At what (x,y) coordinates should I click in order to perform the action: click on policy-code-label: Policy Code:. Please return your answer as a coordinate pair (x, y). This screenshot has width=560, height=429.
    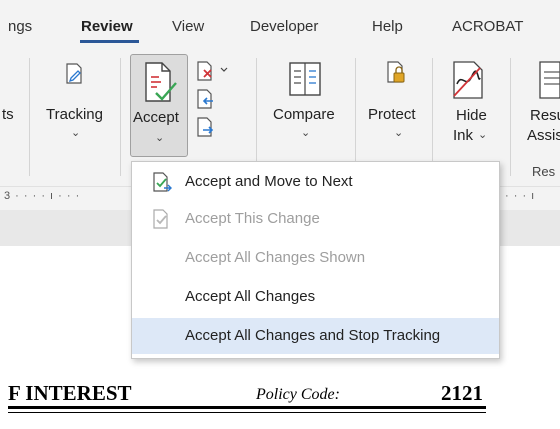
    Looking at the image, I should click on (298, 394).